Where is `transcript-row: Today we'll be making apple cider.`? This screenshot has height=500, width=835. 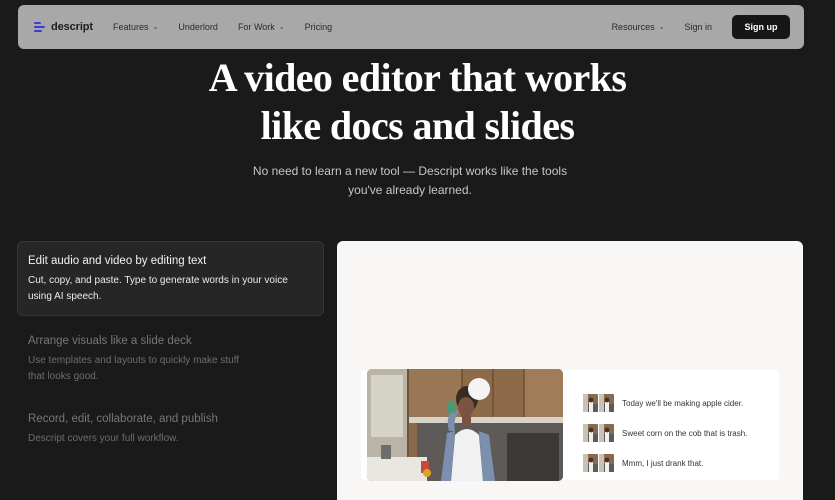
transcript-row: Today we'll be making apple cider. is located at coordinates (683, 403).